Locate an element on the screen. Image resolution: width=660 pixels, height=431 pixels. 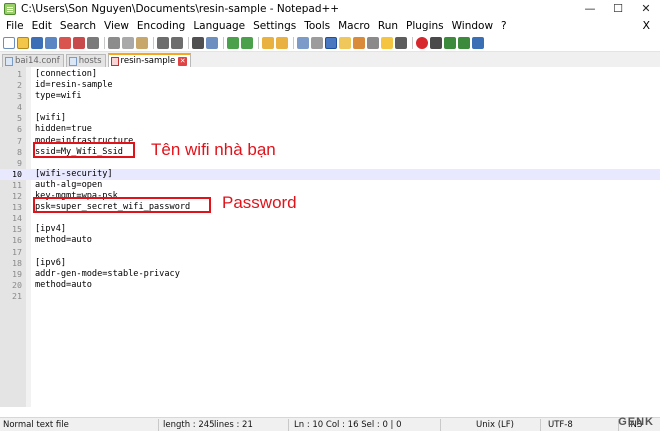
user-defined-language-icon is located at coordinates (345, 42).